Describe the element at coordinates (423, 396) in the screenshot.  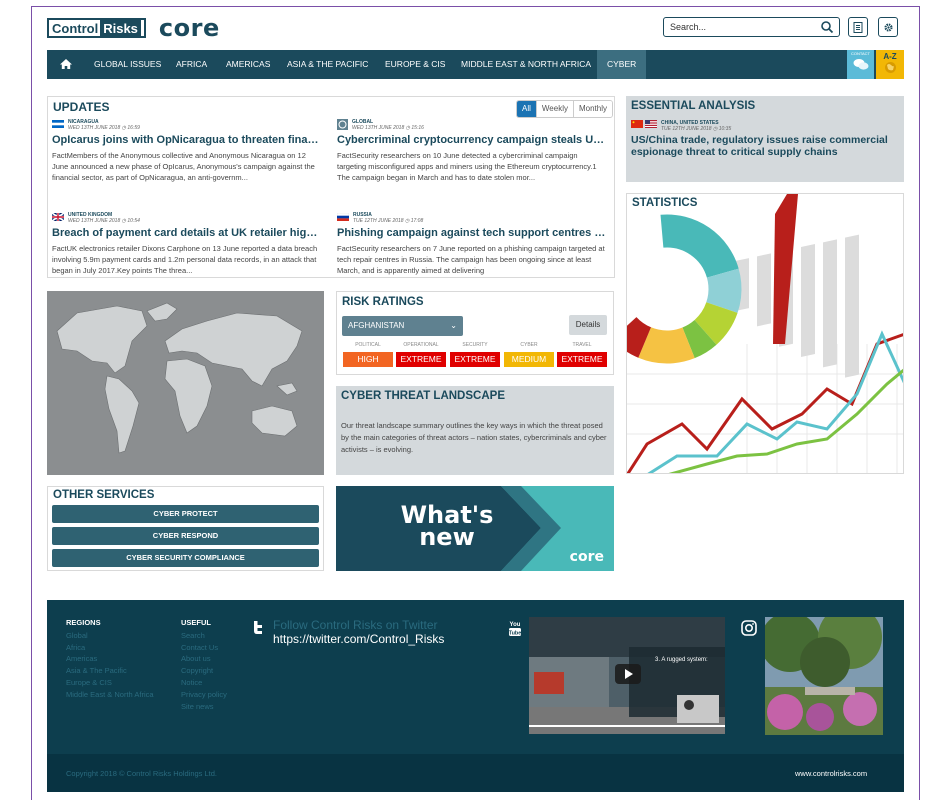
I see `cyber-threat-title: CYBER THREAT LANDSCAPE` at that location.